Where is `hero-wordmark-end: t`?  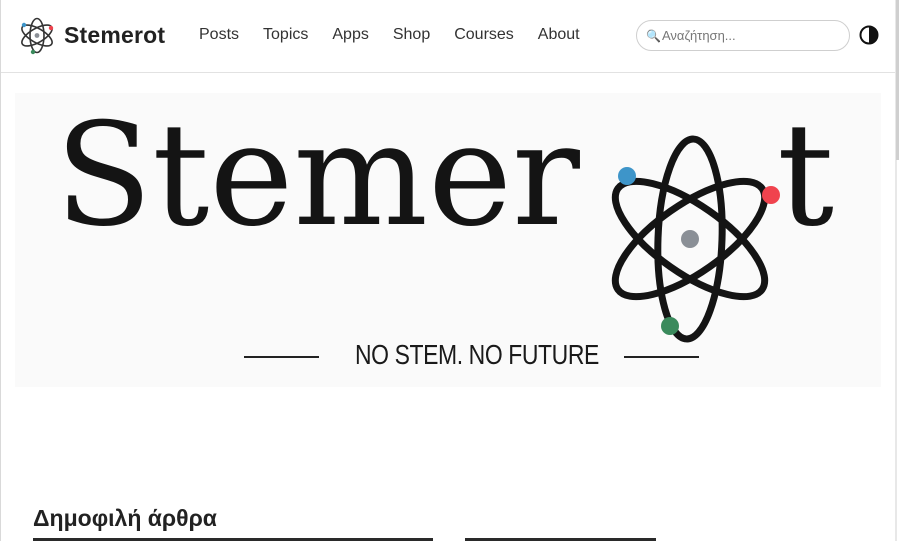
hero-wordmark-end: t is located at coordinates (806, 175).